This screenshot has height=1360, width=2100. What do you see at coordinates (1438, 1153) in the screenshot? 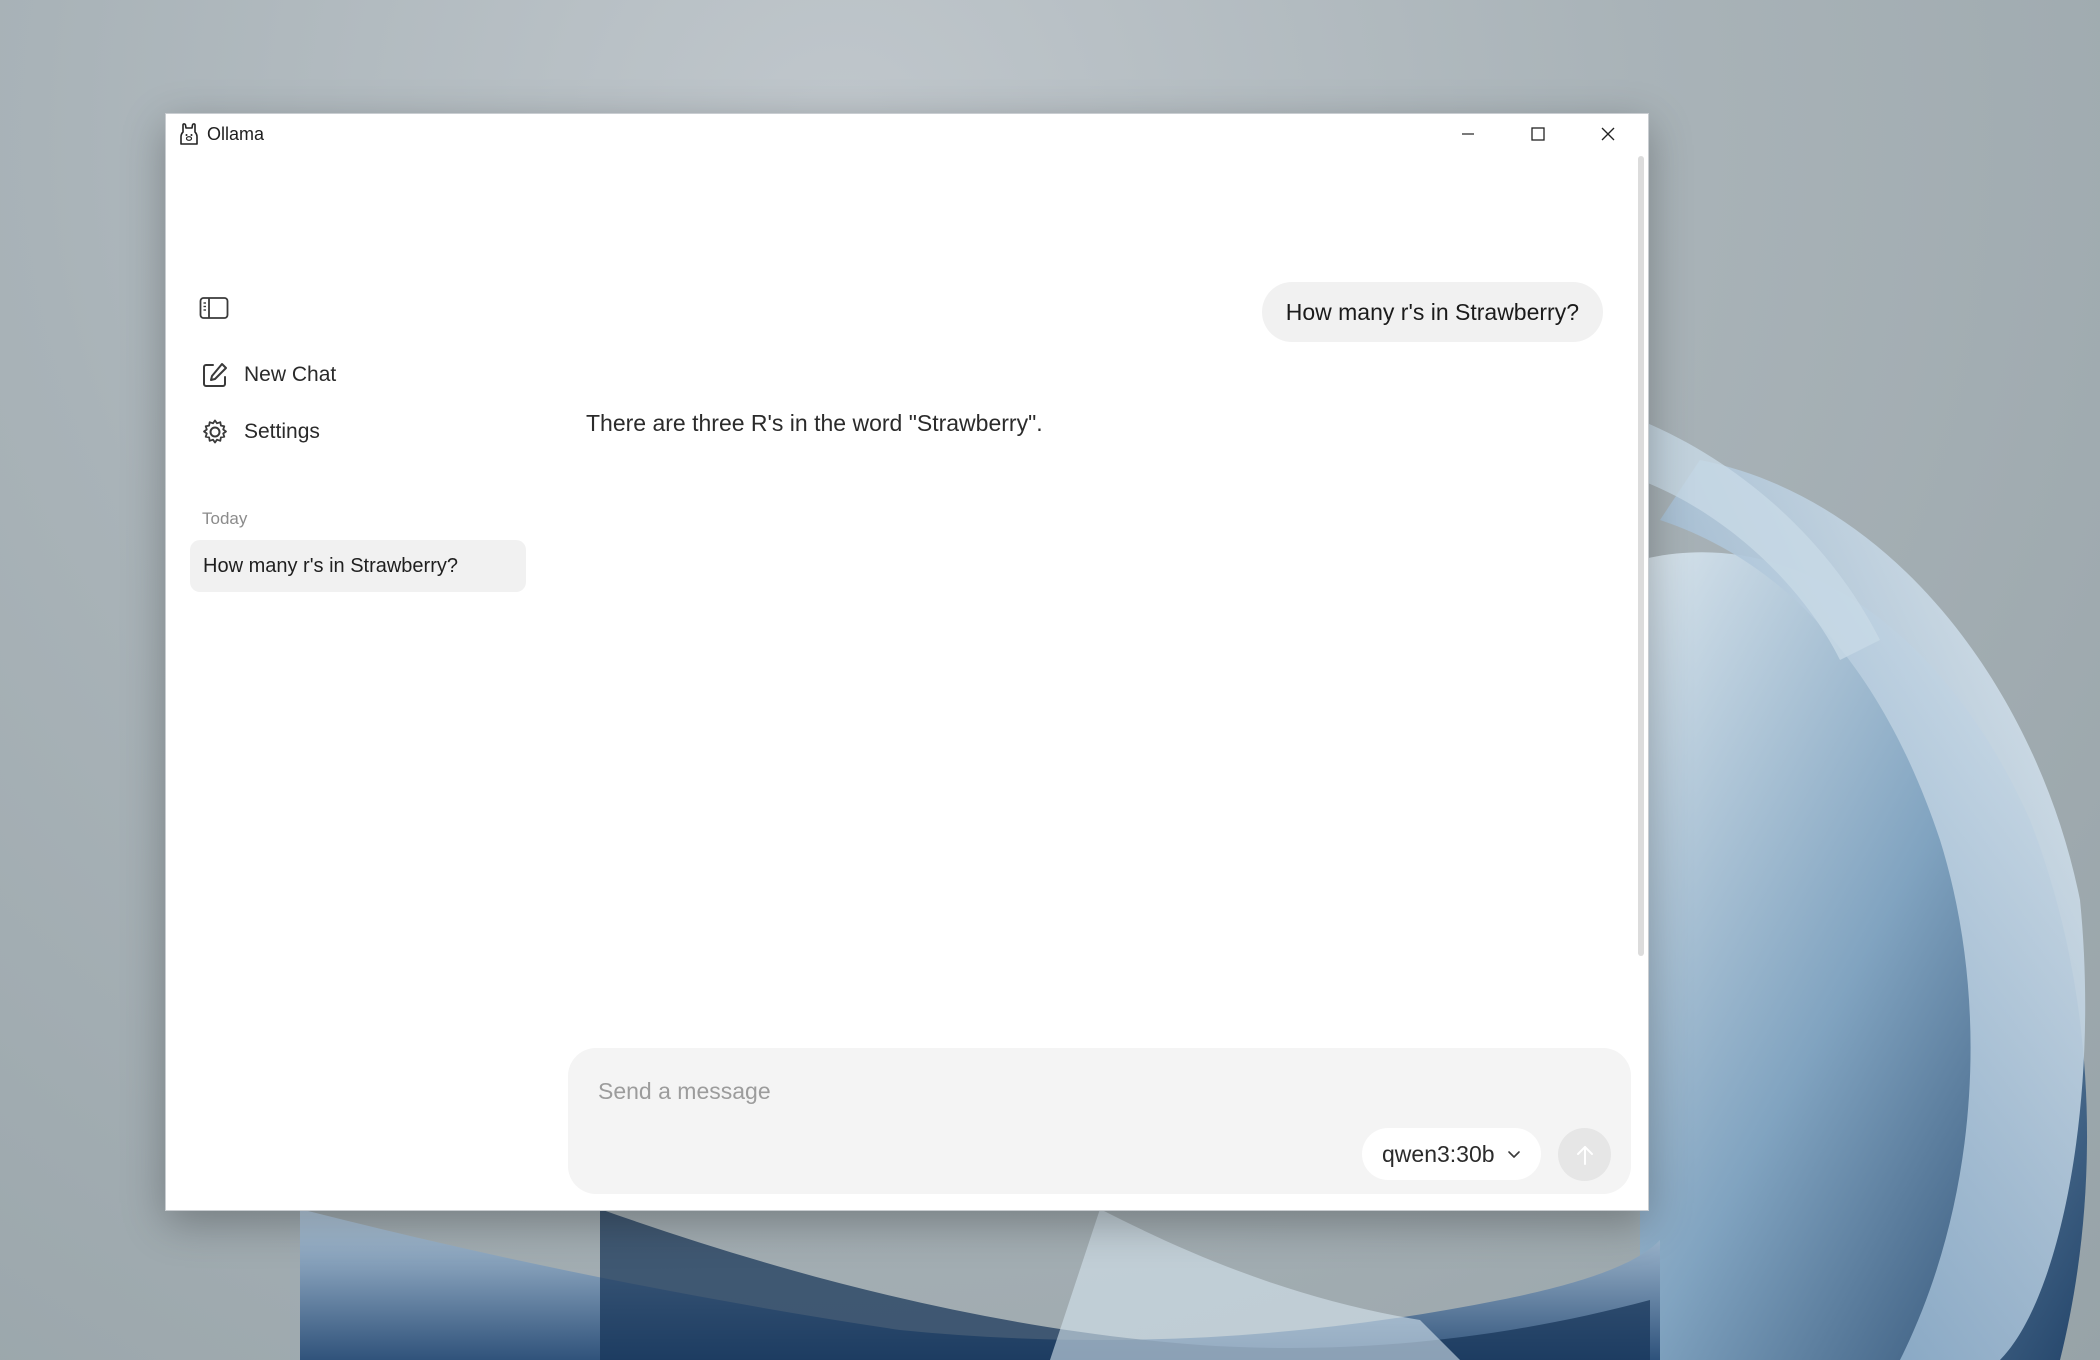
I see `model-selector-label: qwen3:30b` at bounding box center [1438, 1153].